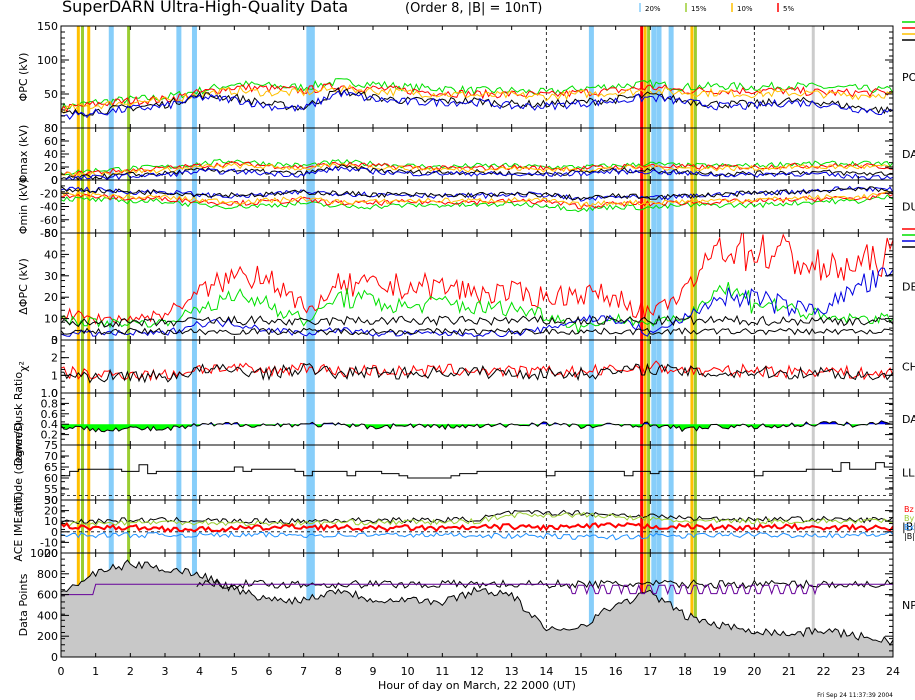 This screenshot has height=700, width=915. Describe the element at coordinates (338, 671) in the screenshot. I see `x-tick-label: 8` at that location.